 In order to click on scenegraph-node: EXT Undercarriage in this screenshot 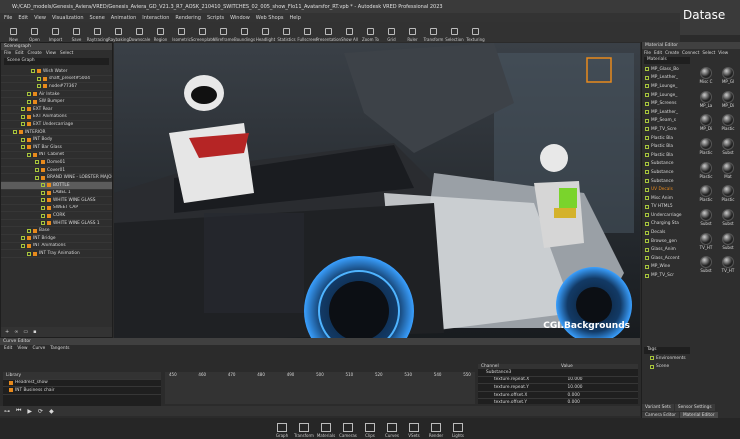, I will do `click(56, 125)`.